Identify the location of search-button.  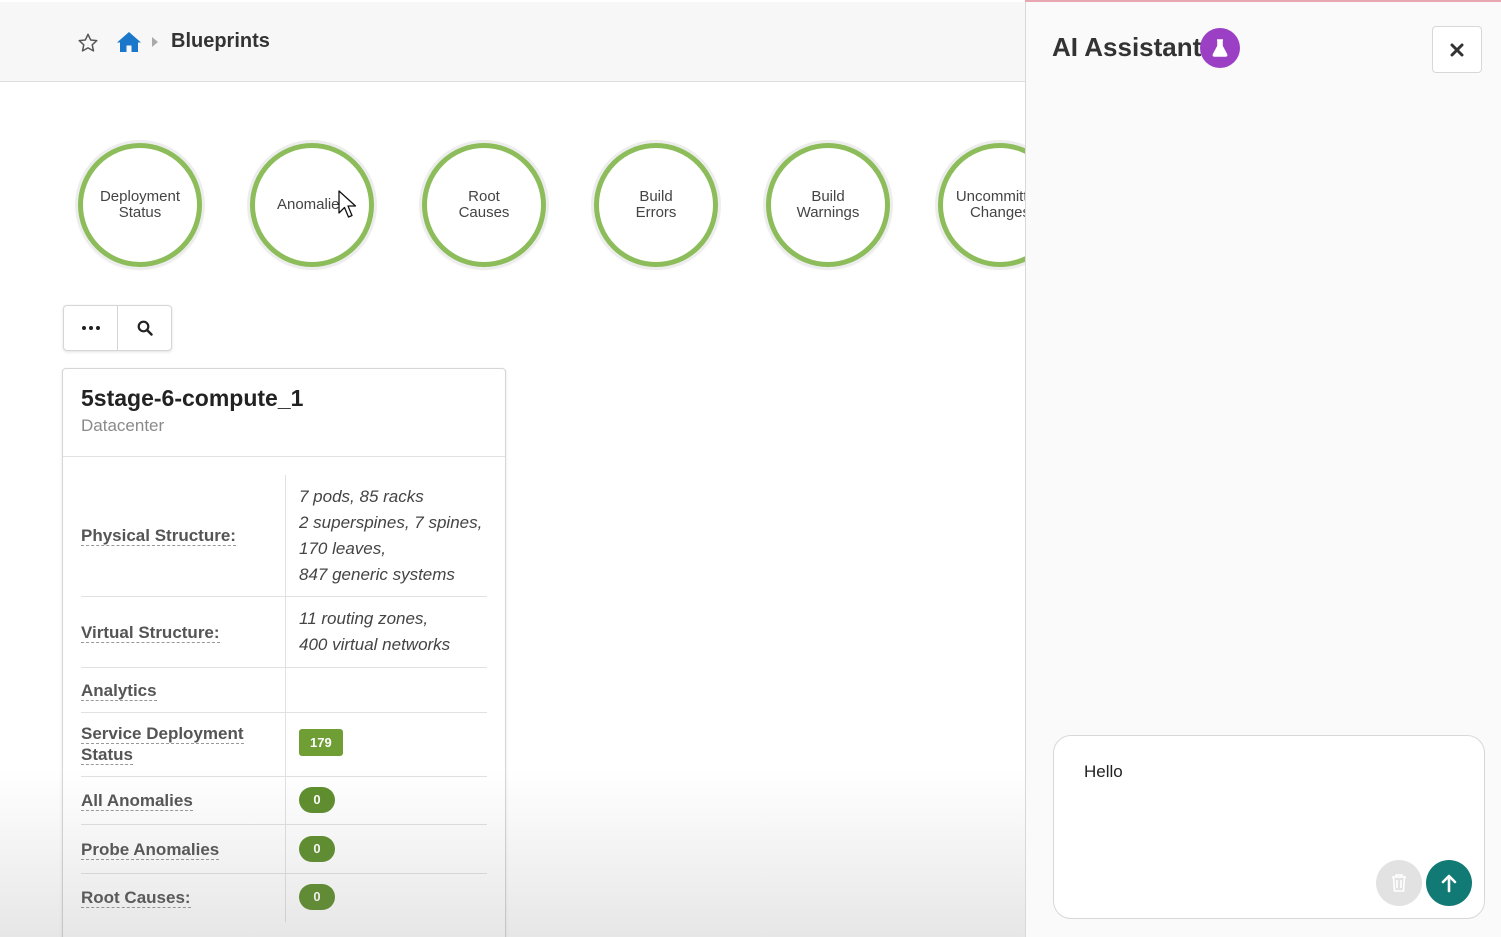
(145, 328).